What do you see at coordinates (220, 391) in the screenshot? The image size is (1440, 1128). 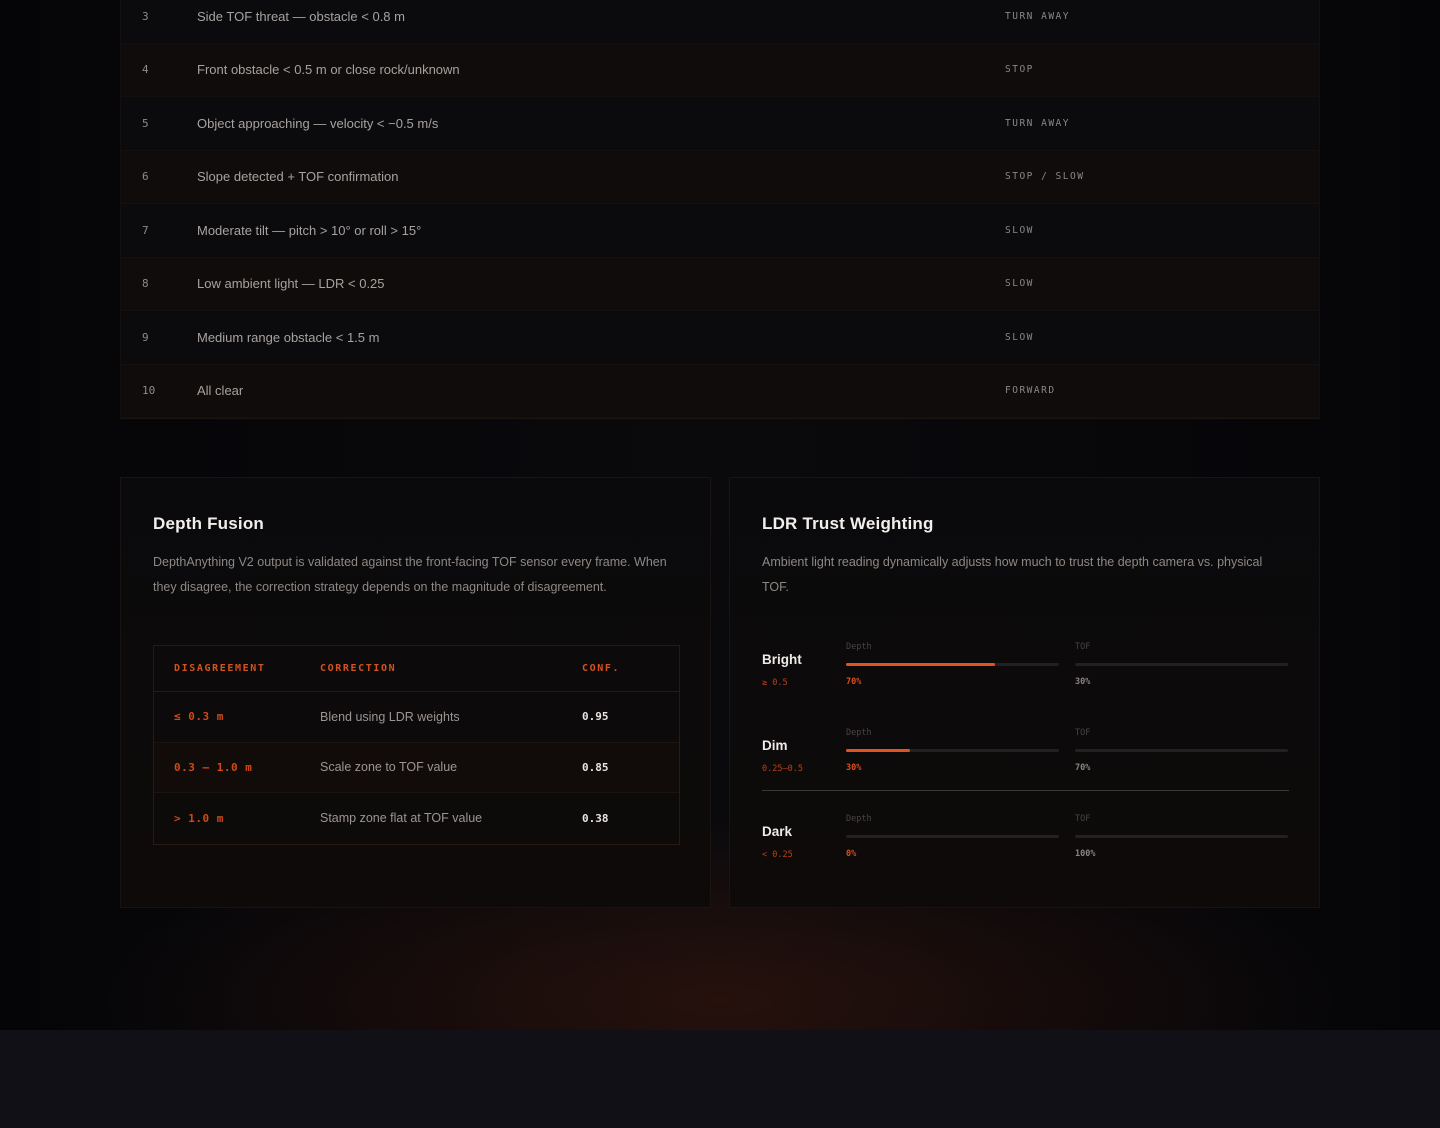 I see `priority-condition: All clear` at bounding box center [220, 391].